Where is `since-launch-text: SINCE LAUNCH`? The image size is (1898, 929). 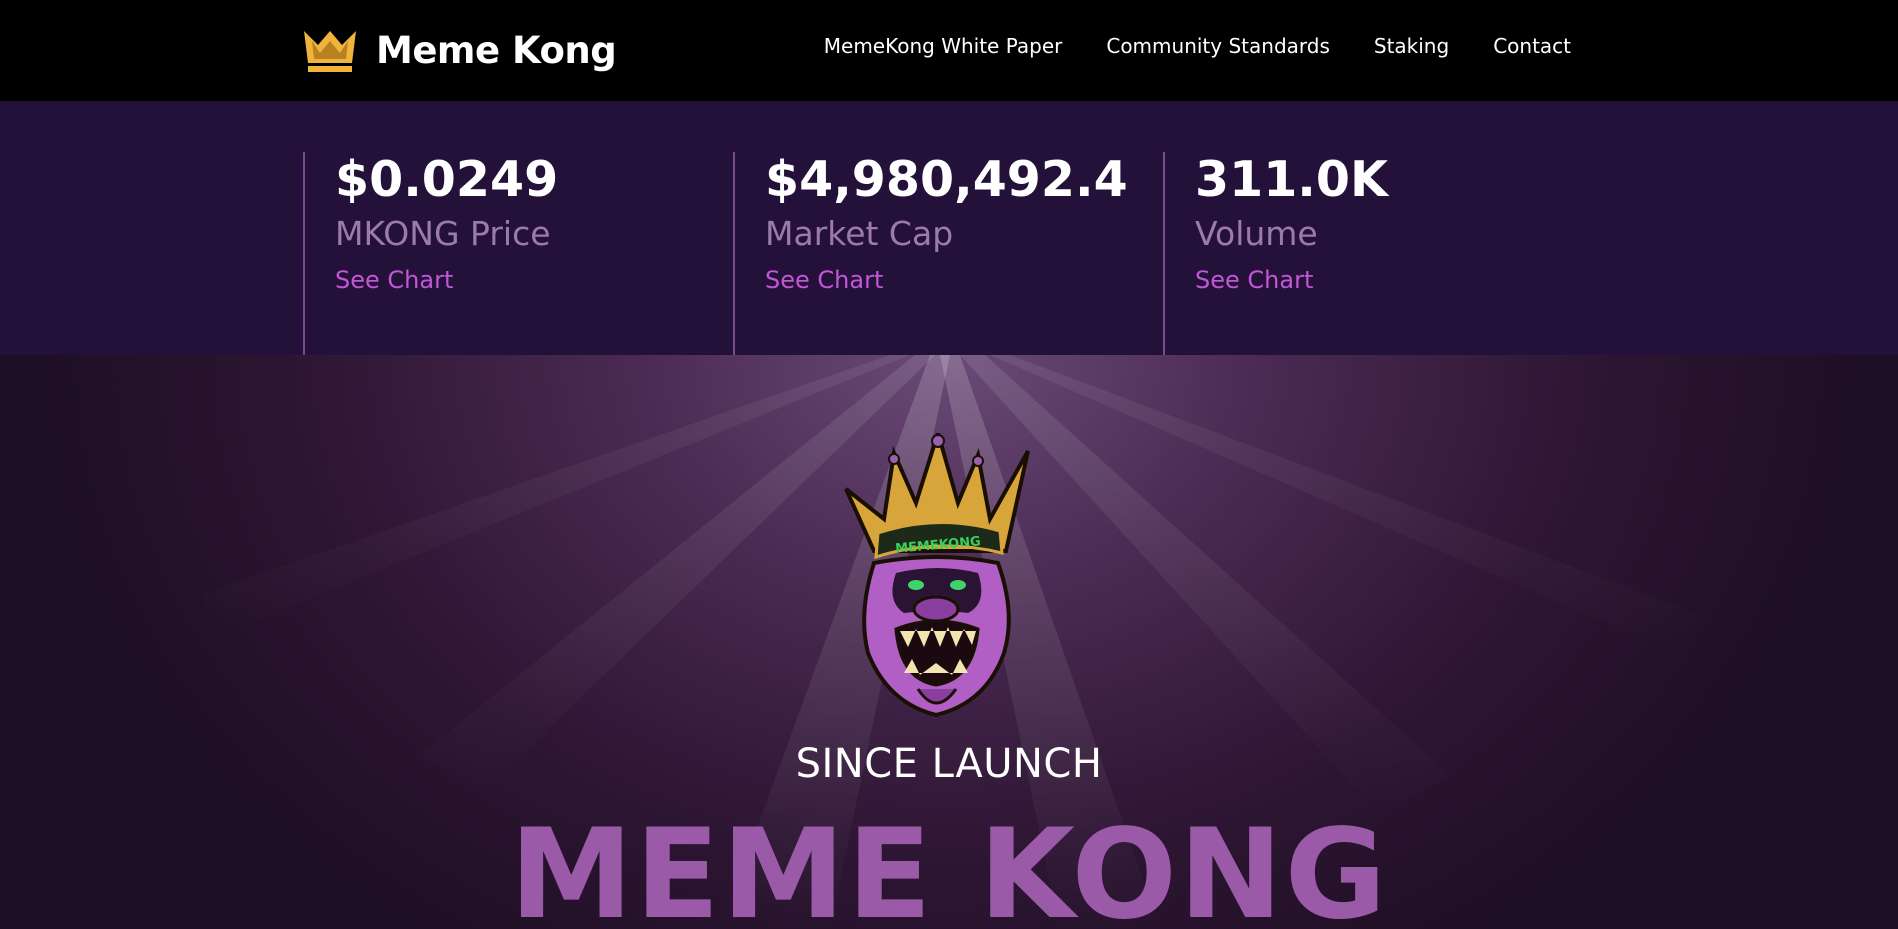 since-launch-text: SINCE LAUNCH is located at coordinates (949, 764).